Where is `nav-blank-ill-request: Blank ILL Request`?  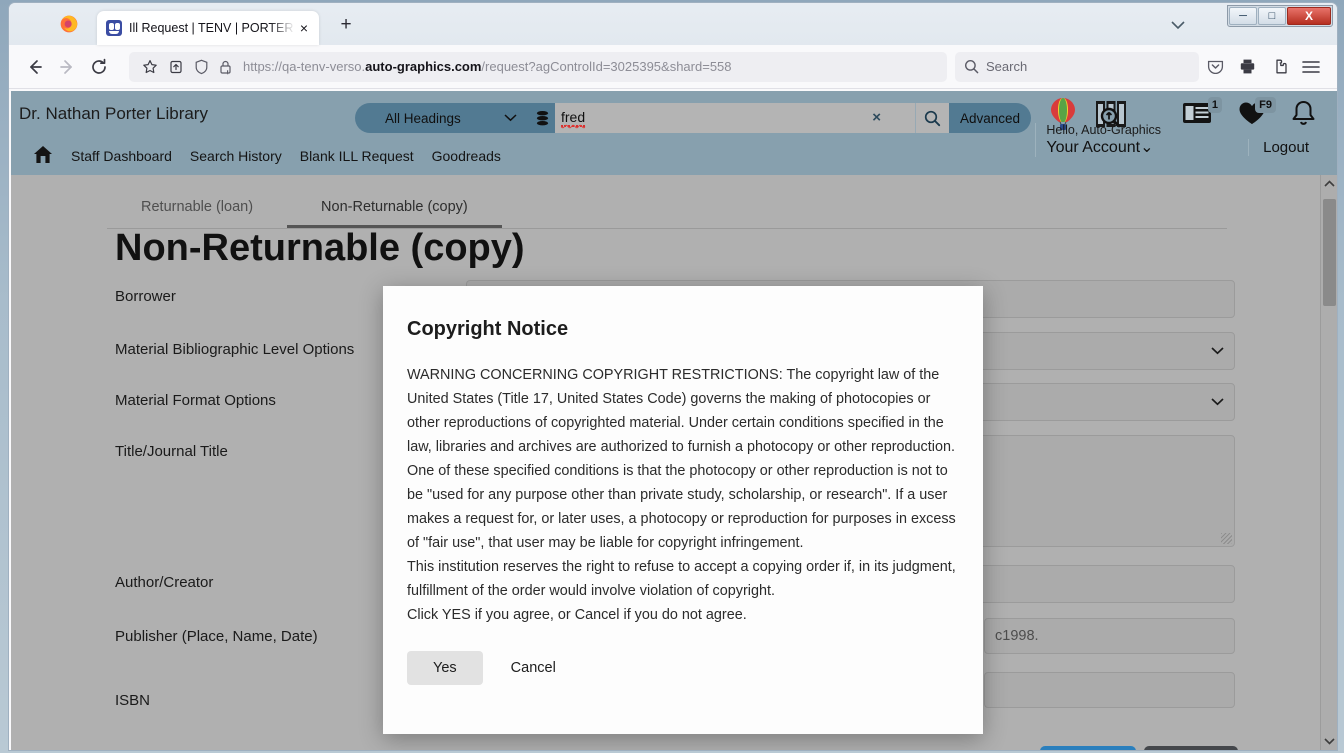 nav-blank-ill-request: Blank ILL Request is located at coordinates (357, 156).